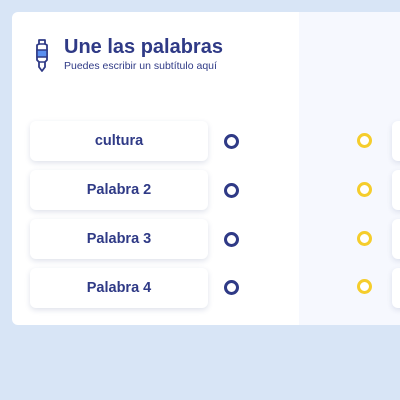 The image size is (400, 400). Describe the element at coordinates (143, 47) in the screenshot. I see `page-title: Une las palabras` at that location.